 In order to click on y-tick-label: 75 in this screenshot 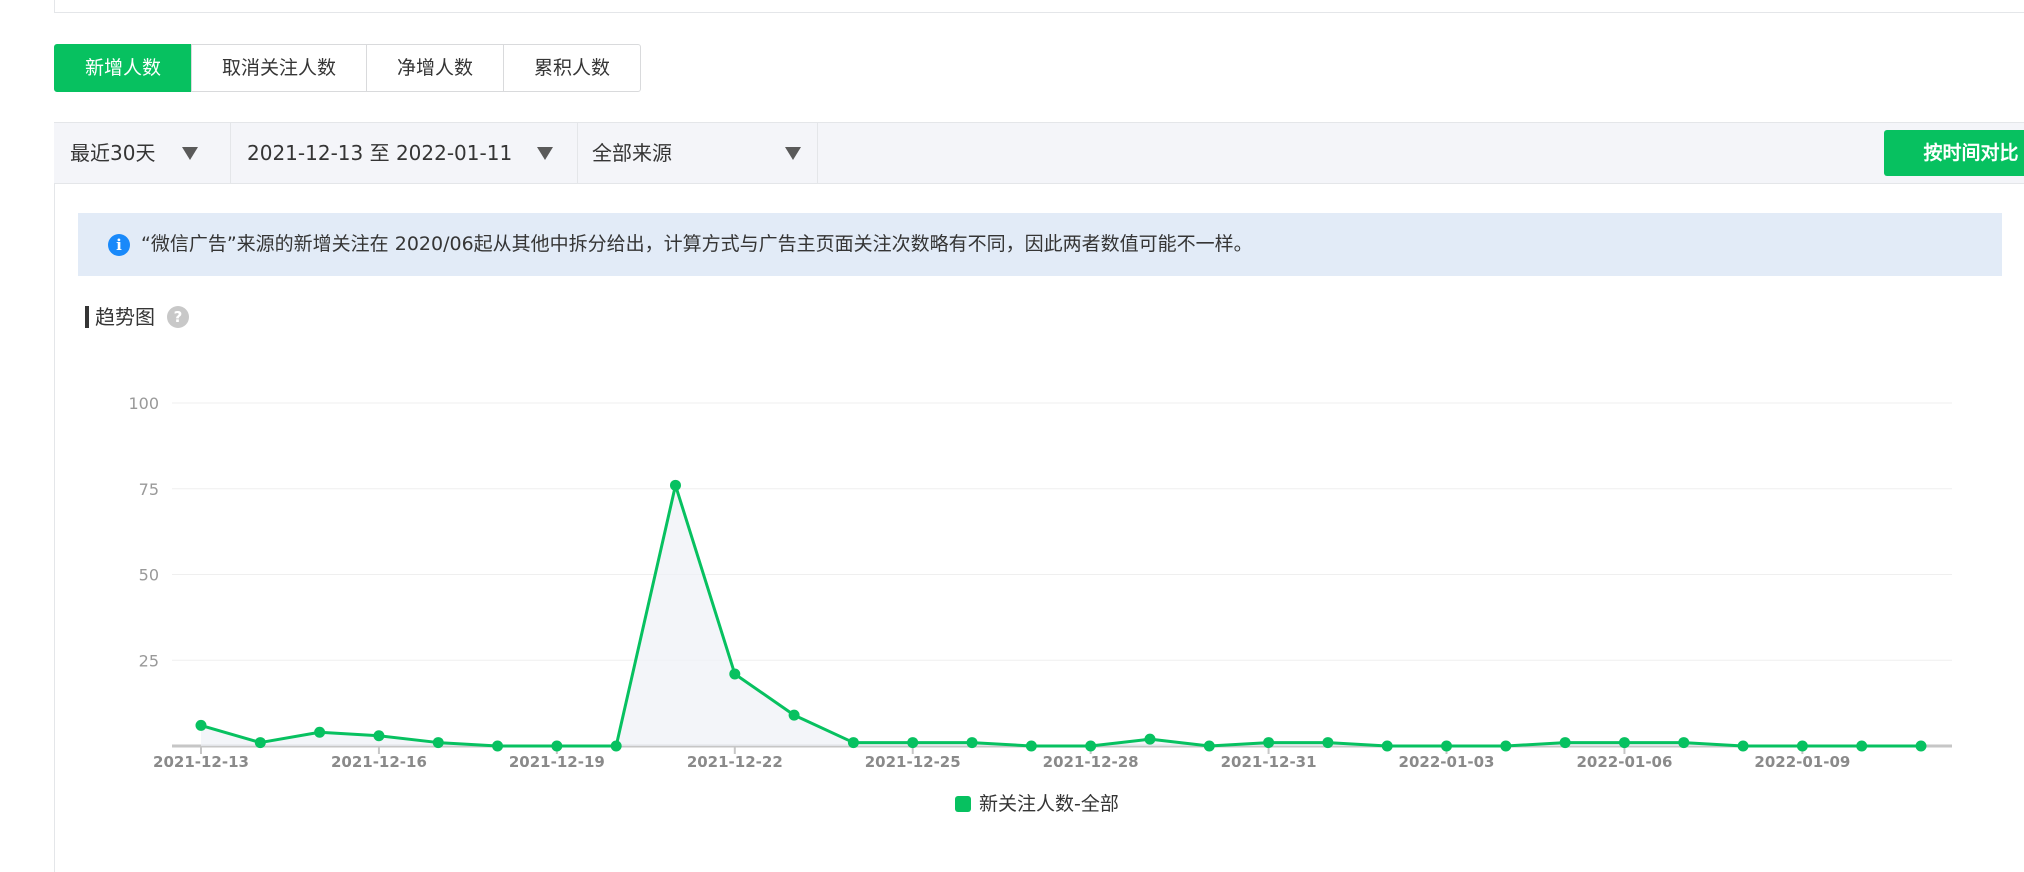, I will do `click(149, 489)`.